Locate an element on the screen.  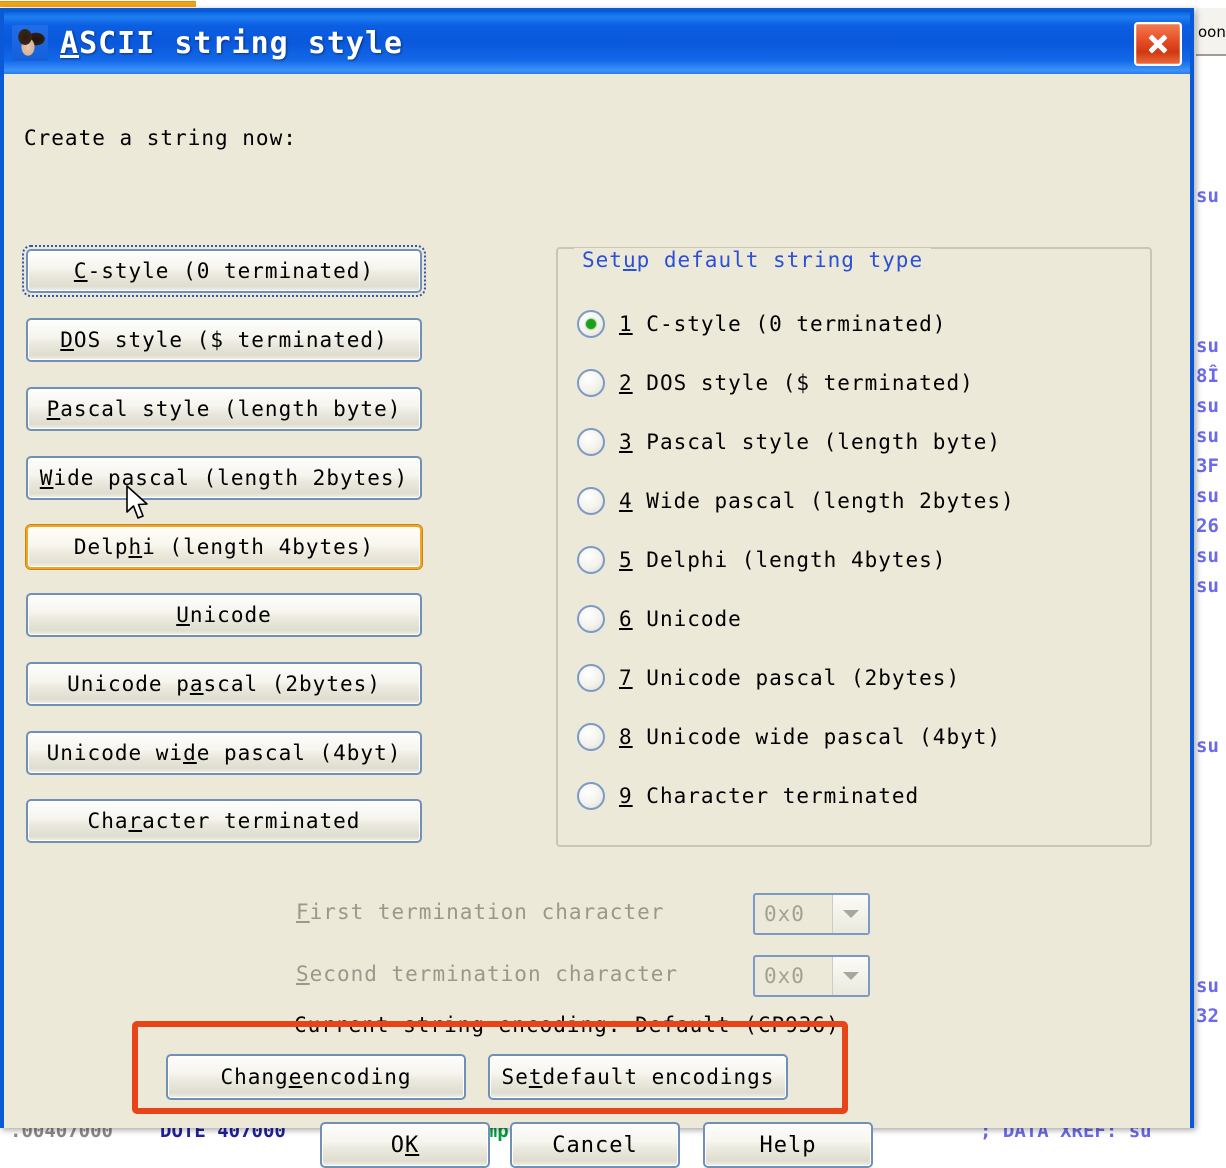
button-label-mnemonic: D is located at coordinates (67, 340).